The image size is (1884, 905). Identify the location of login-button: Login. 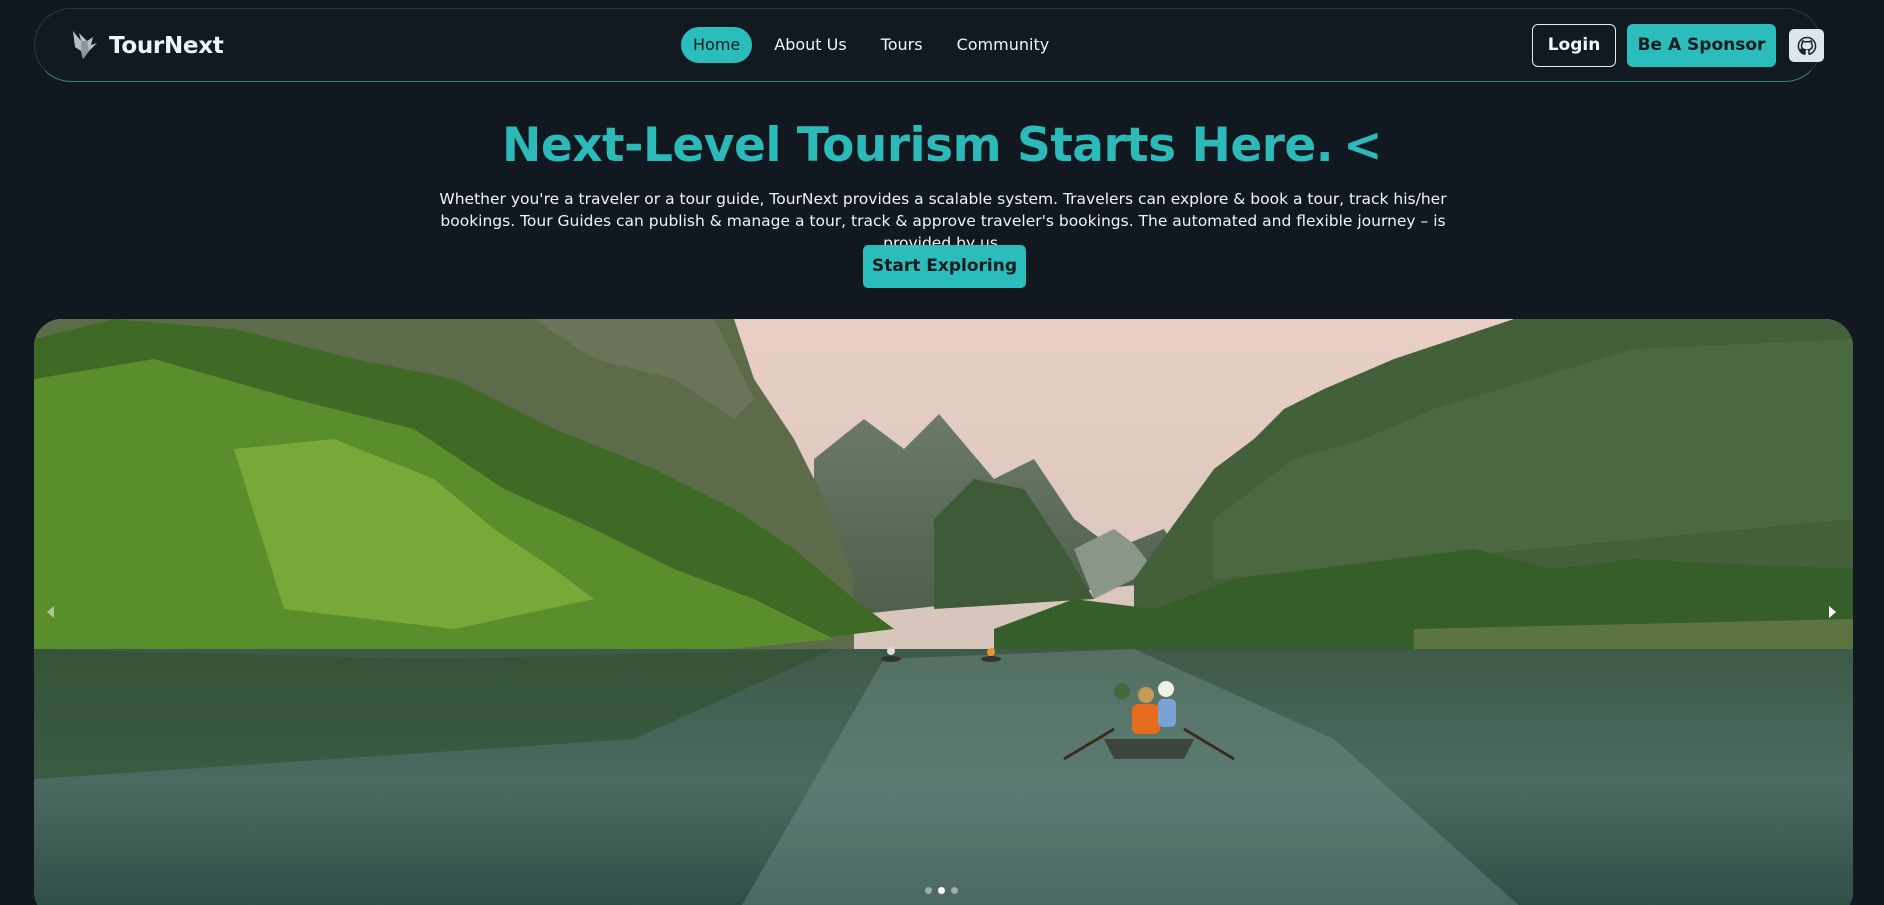
(1574, 45).